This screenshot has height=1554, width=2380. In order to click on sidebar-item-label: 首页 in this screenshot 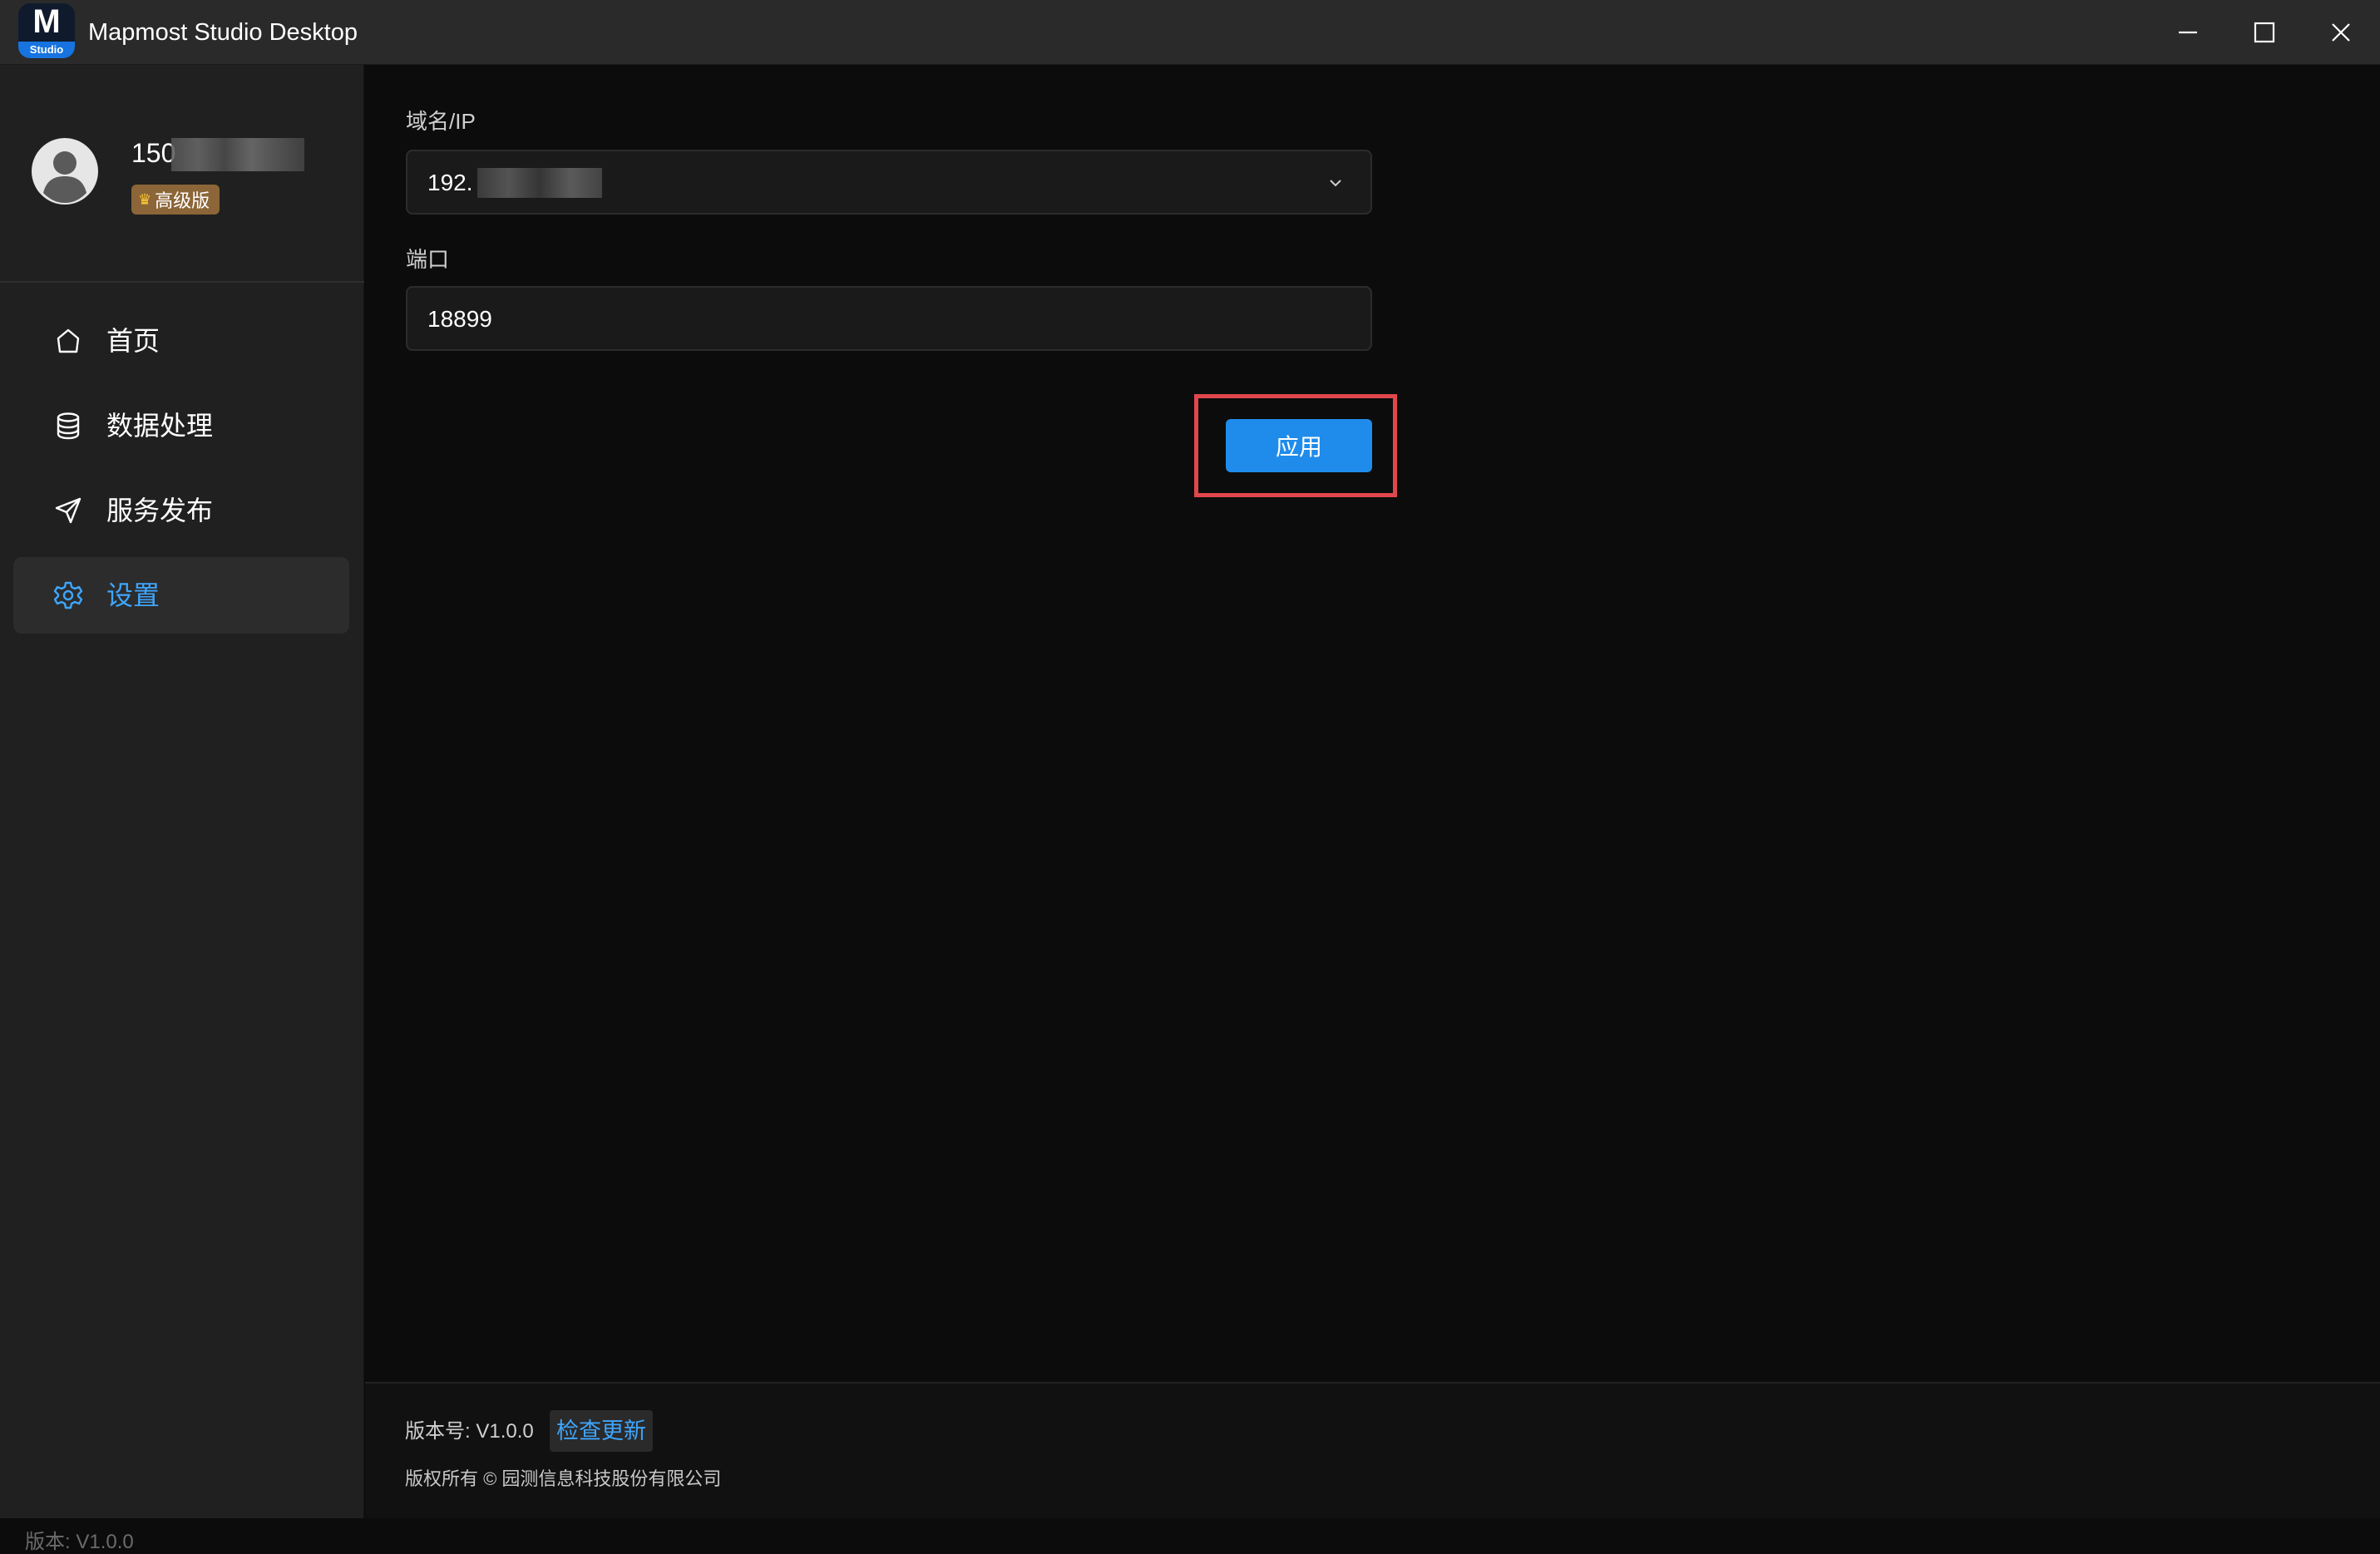, I will do `click(133, 341)`.